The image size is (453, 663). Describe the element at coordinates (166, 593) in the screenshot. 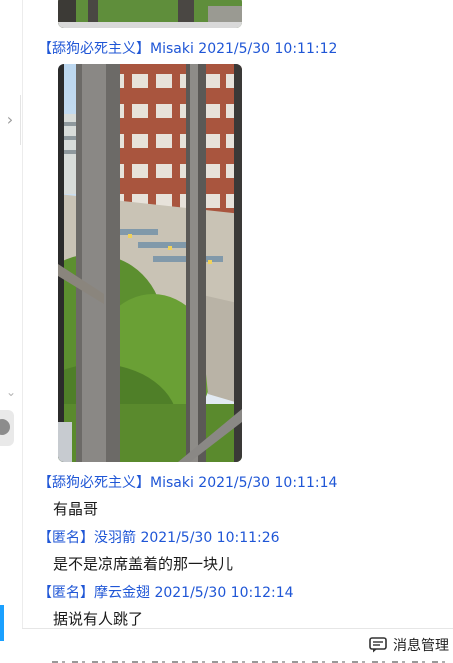

I see `message-header: 【匿名】摩云金翅 2021/5/30 10:12:14` at that location.